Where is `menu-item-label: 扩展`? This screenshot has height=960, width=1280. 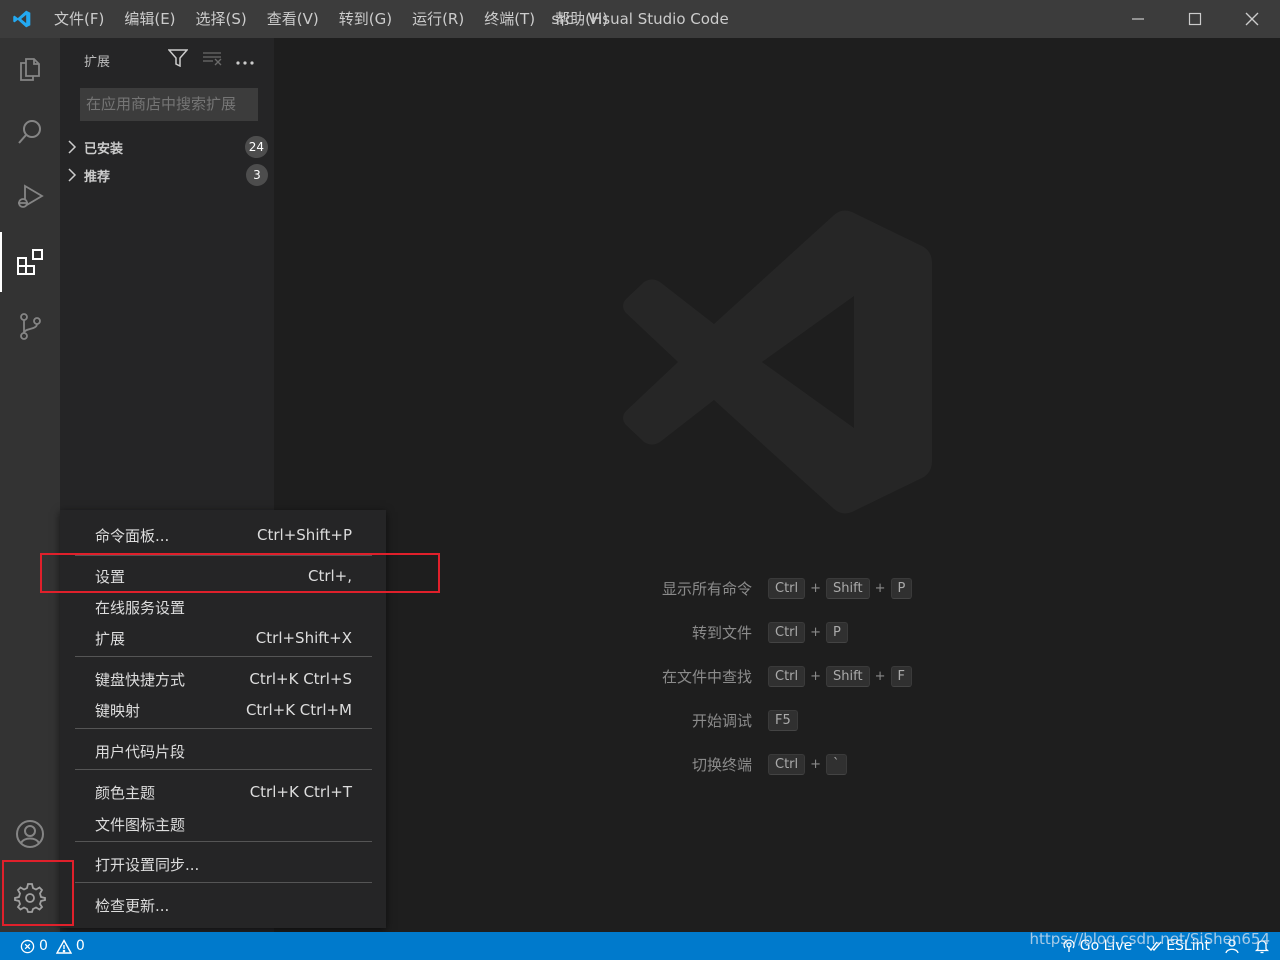
menu-item-label: 扩展 is located at coordinates (110, 638).